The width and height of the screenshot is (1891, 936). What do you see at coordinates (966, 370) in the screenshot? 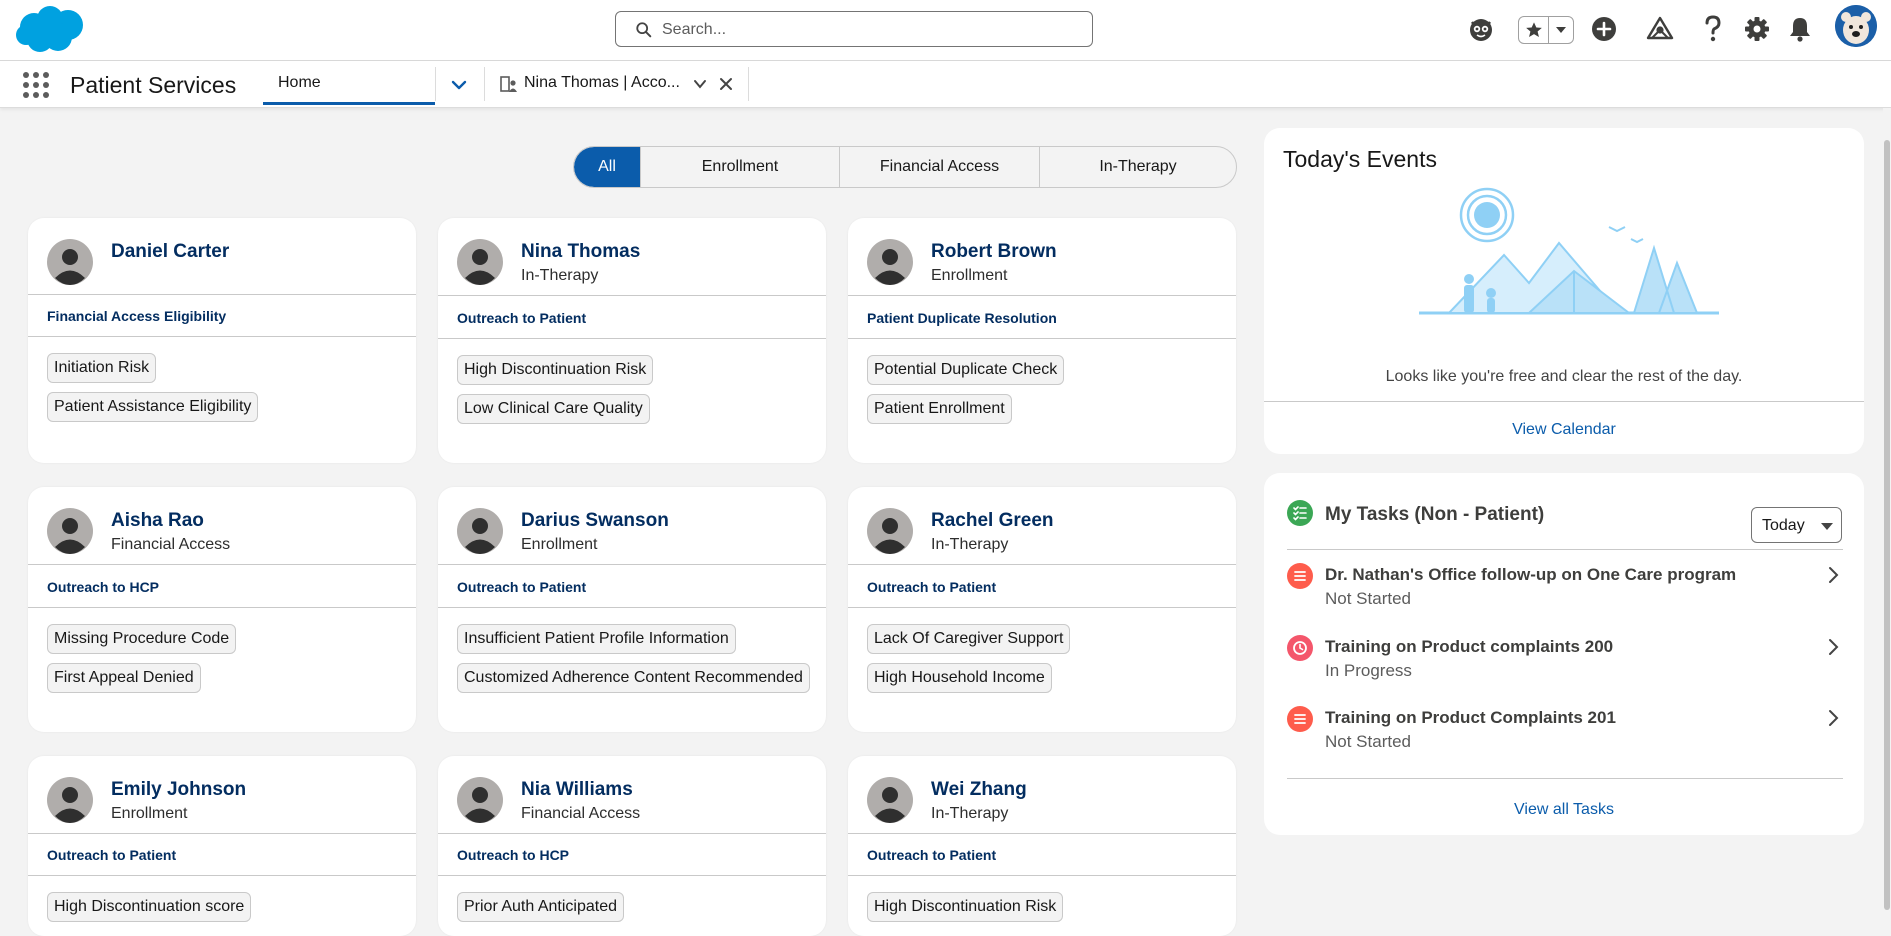
I see `risk-tag: Potential Duplicate Check` at bounding box center [966, 370].